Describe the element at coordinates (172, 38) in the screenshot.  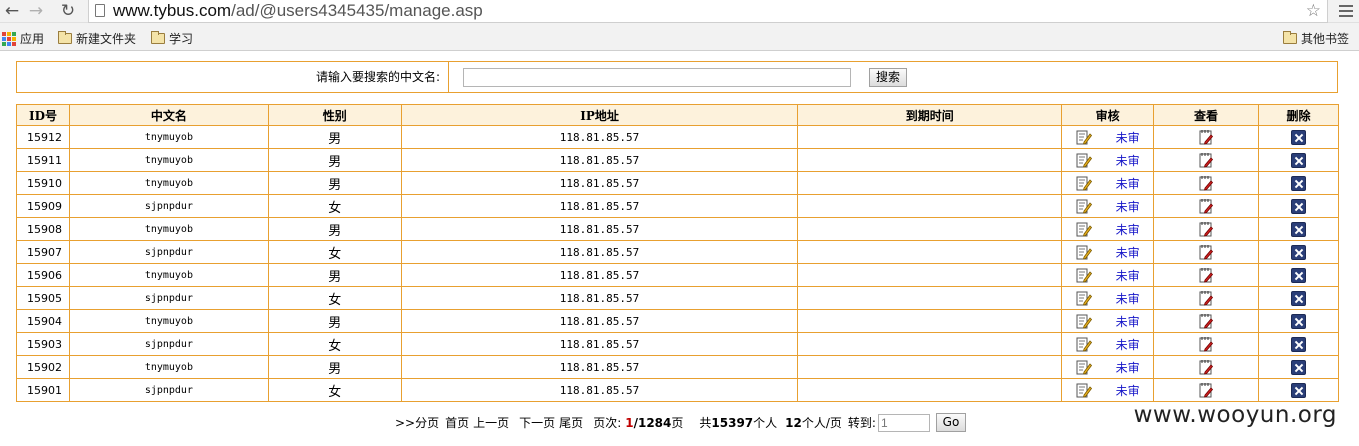
I see `bookmark-folder-study: 学习` at that location.